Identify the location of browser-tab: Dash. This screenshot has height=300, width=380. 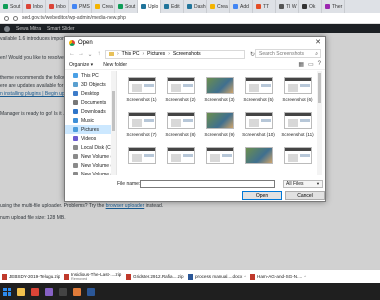
(195, 6).